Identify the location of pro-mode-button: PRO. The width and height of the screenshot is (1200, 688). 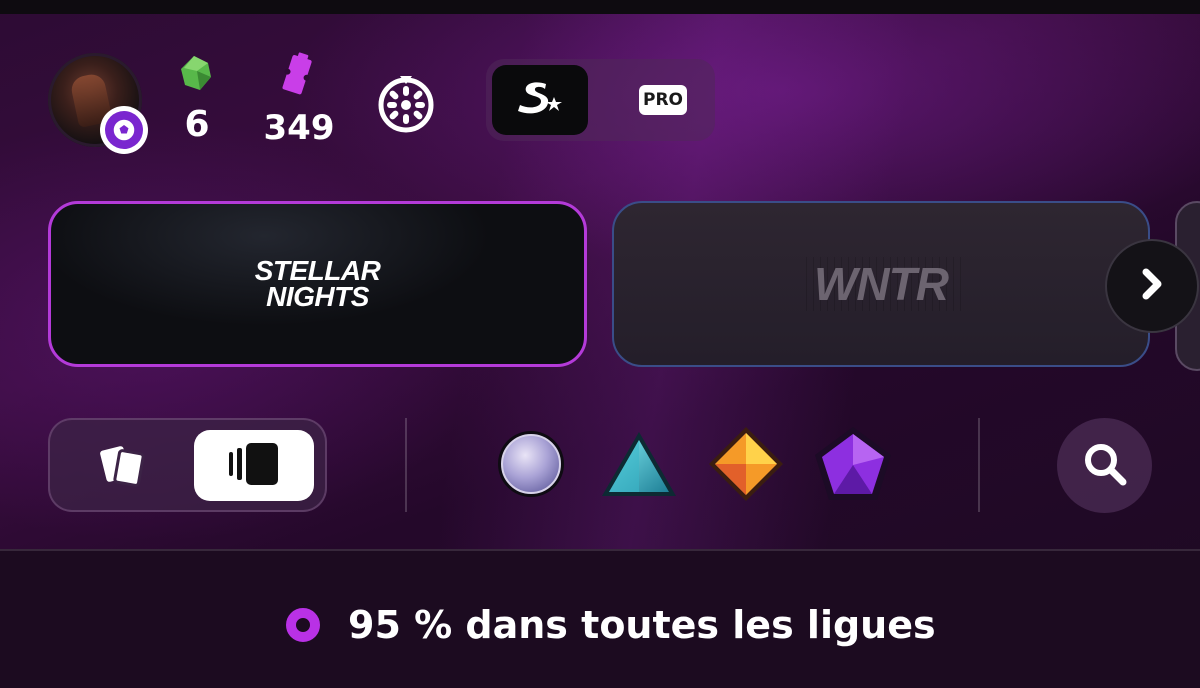
(663, 100).